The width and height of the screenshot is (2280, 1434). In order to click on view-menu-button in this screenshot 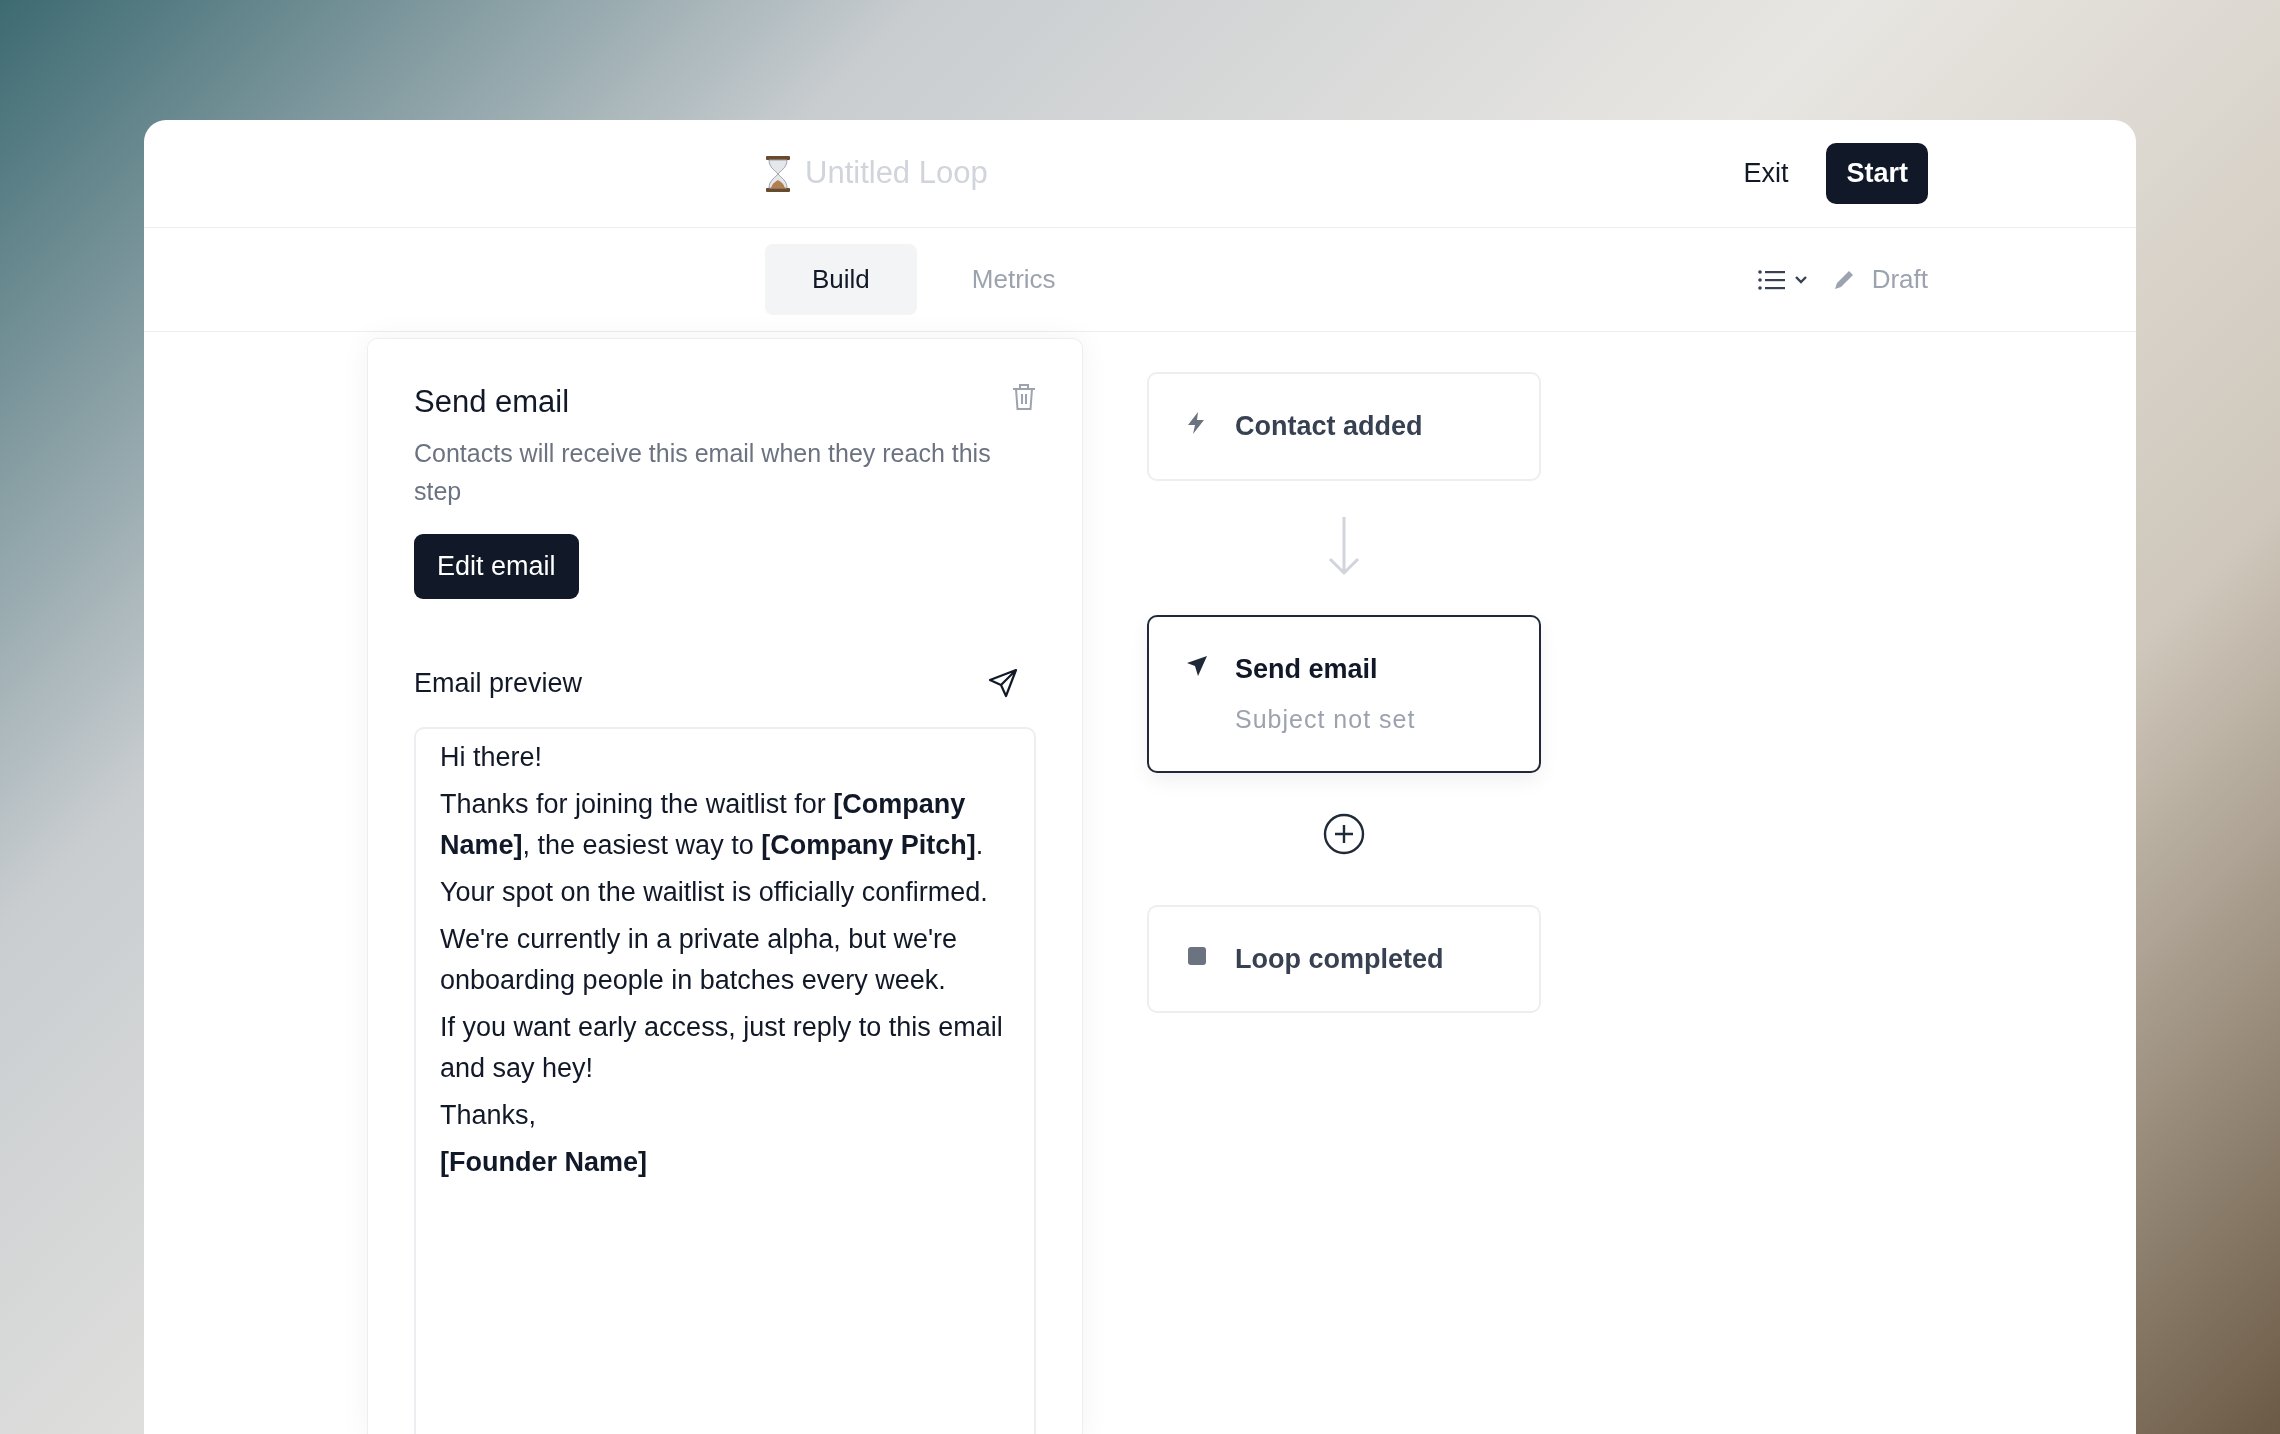, I will do `click(1782, 279)`.